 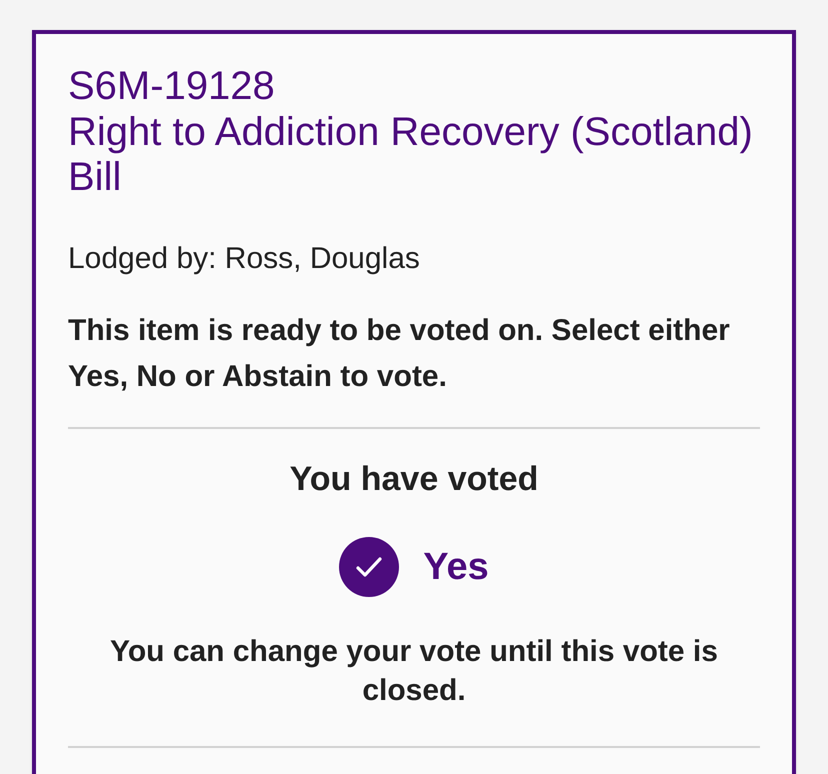 What do you see at coordinates (414, 671) in the screenshot?
I see `change-vote-note: You can change your vote until this vote is closed.` at bounding box center [414, 671].